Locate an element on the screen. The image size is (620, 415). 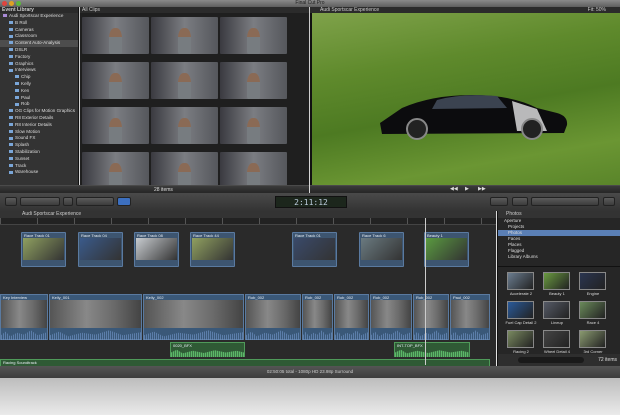
connected-clip: Race Track 44 is located at coordinates (212, 249).